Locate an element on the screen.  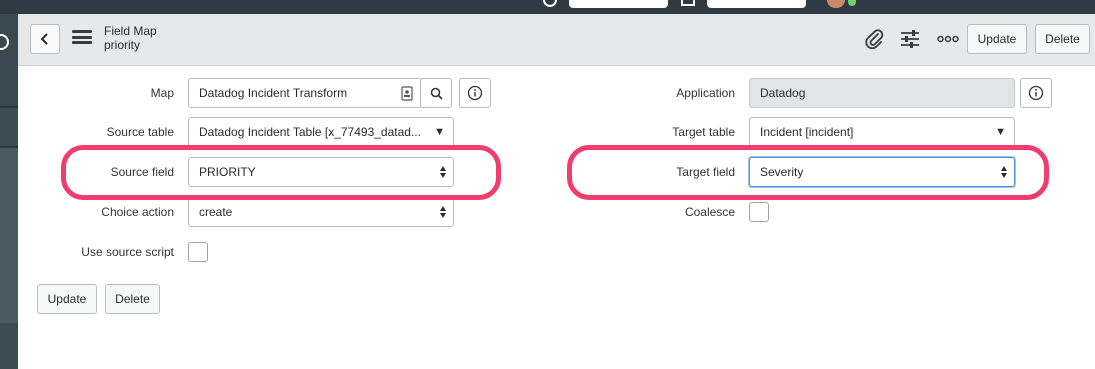
title-block: Field Map priority is located at coordinates (130, 38).